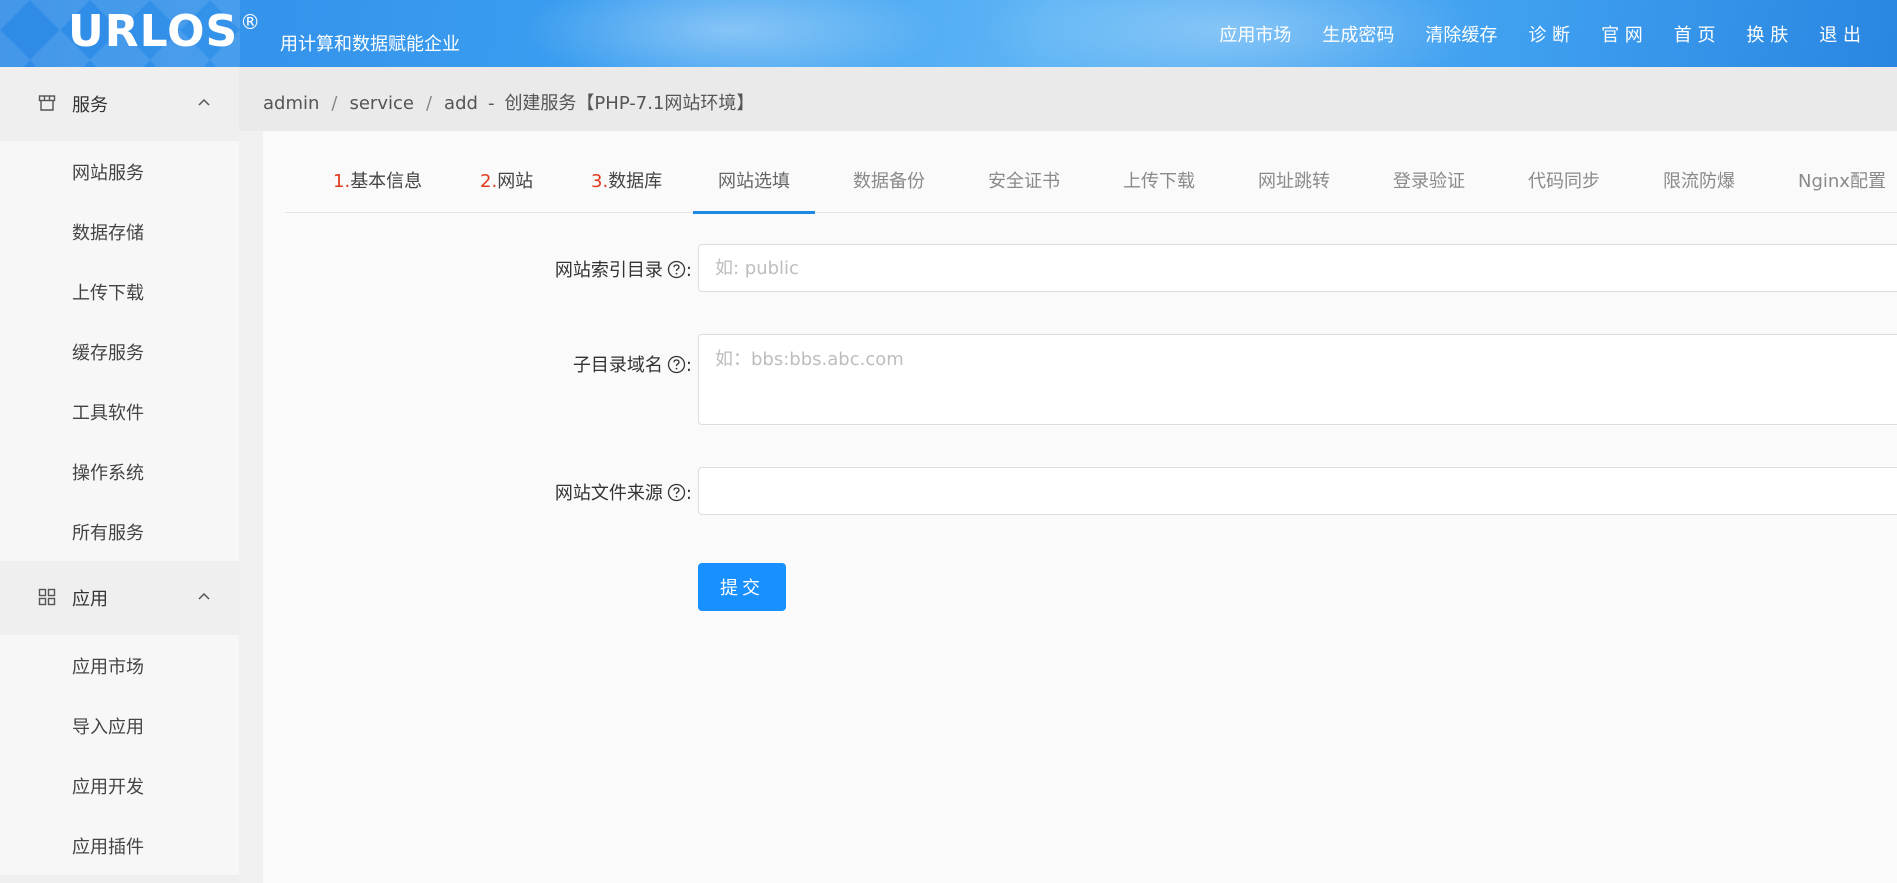 The height and width of the screenshot is (883, 1897). I want to click on submit-button: 提交, so click(742, 587).